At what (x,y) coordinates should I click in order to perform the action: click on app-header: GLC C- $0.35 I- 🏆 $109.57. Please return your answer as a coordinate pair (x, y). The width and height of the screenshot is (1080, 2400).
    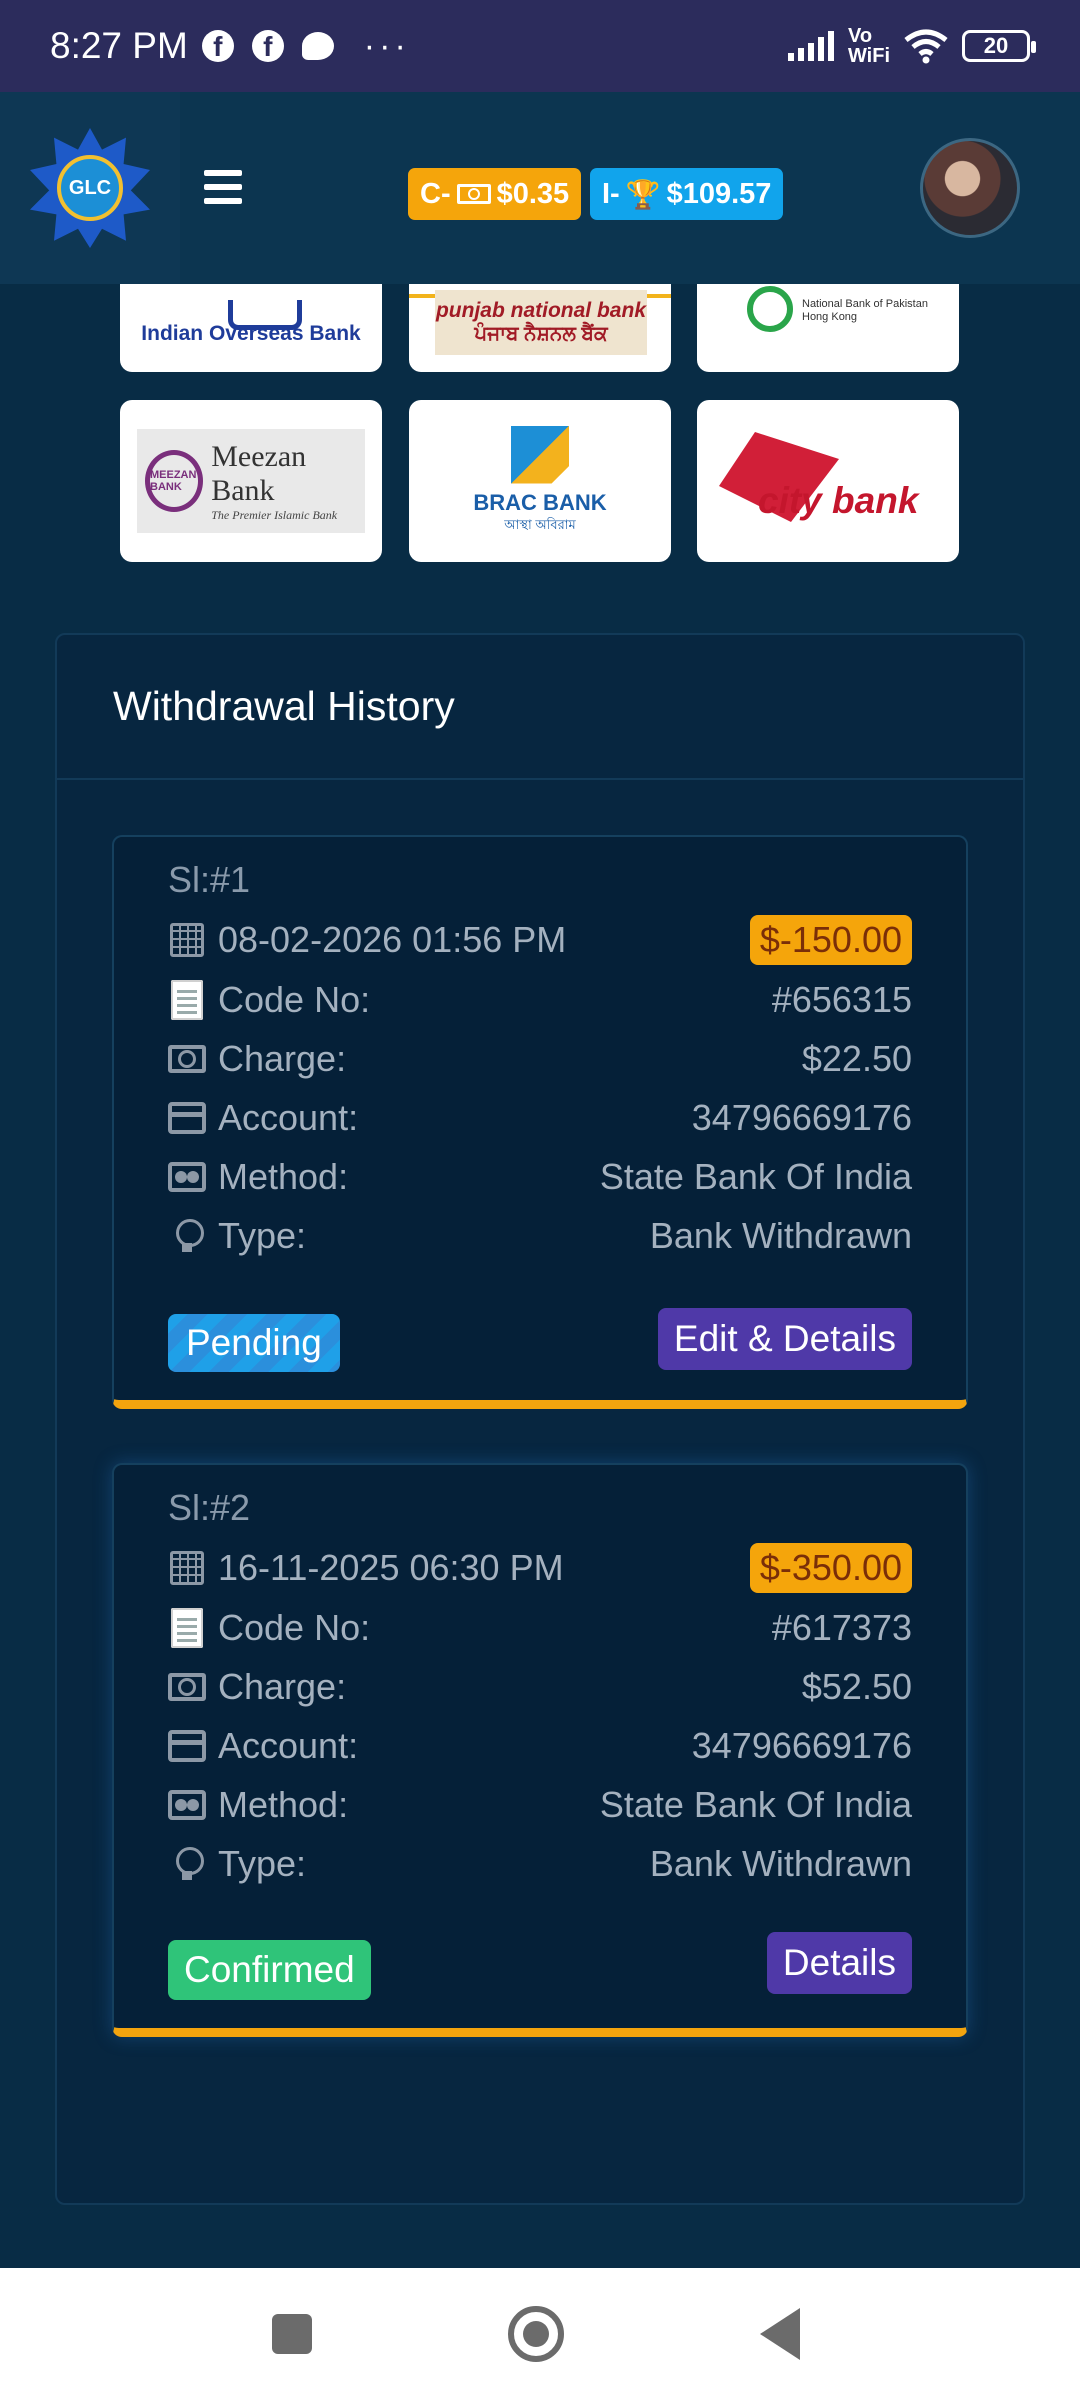
    Looking at the image, I should click on (540, 188).